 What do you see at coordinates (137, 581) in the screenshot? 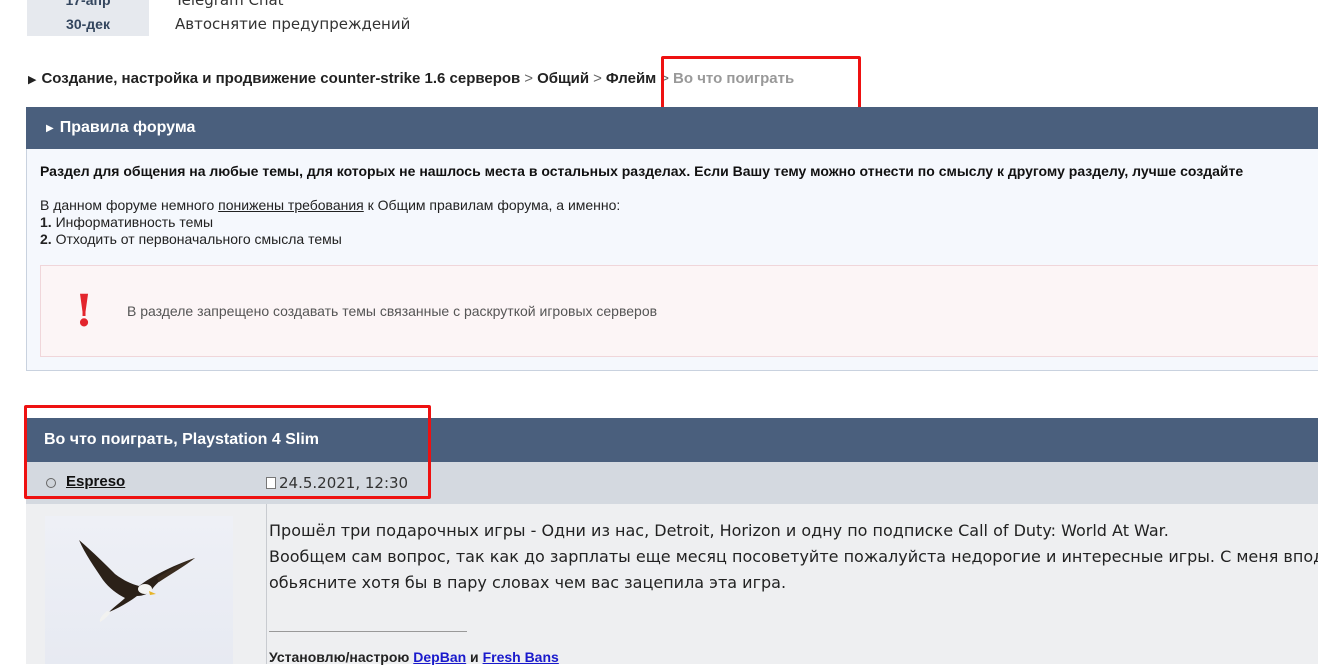
I see `eagle-avatar-icon` at bounding box center [137, 581].